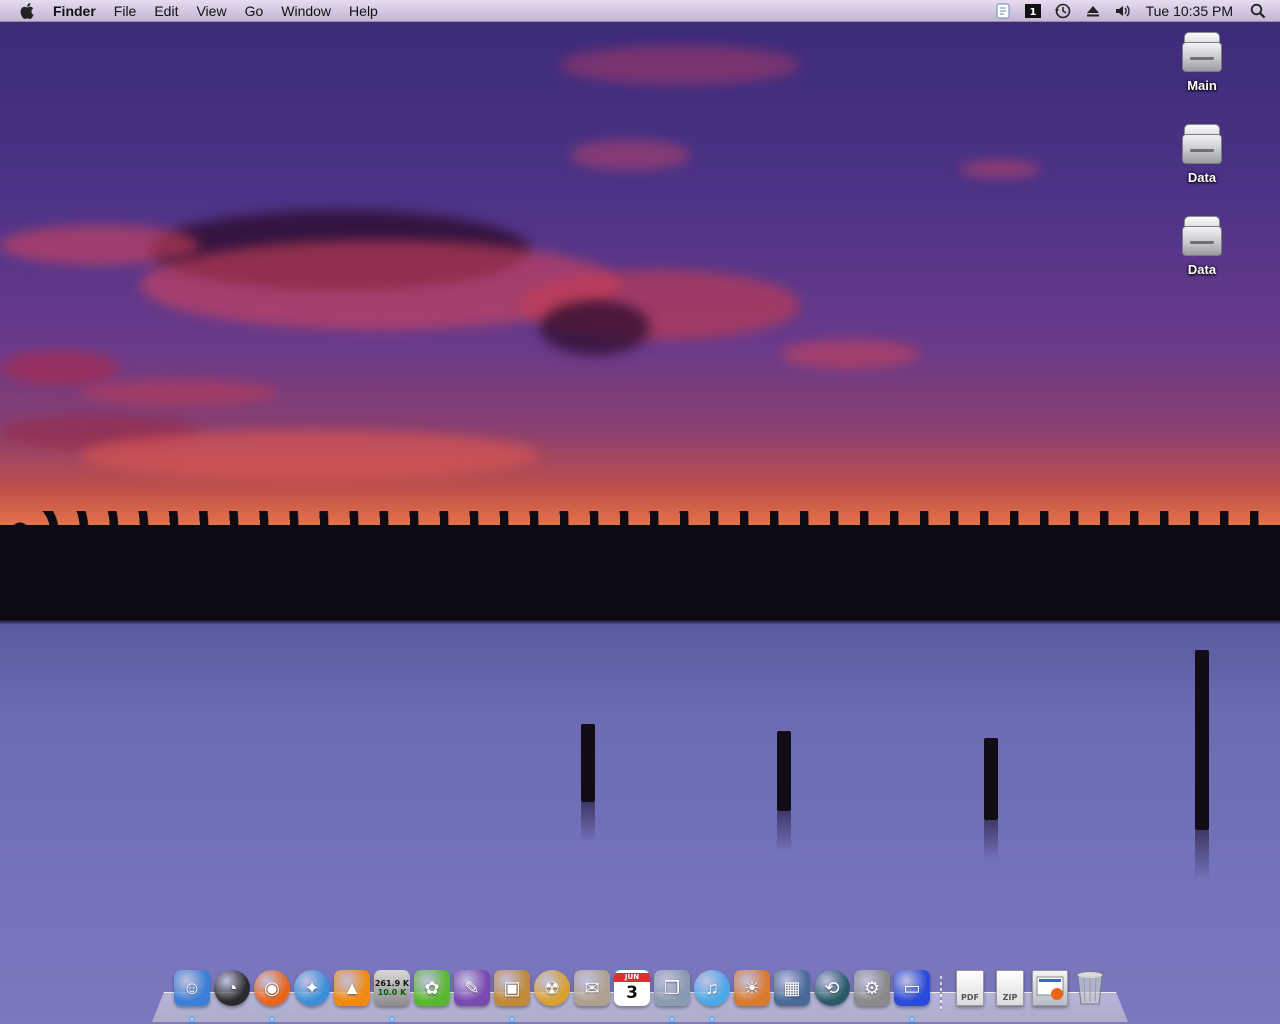 The width and height of the screenshot is (1280, 1024). What do you see at coordinates (832, 988) in the screenshot?
I see `time-machine-app-icon: ⟲` at bounding box center [832, 988].